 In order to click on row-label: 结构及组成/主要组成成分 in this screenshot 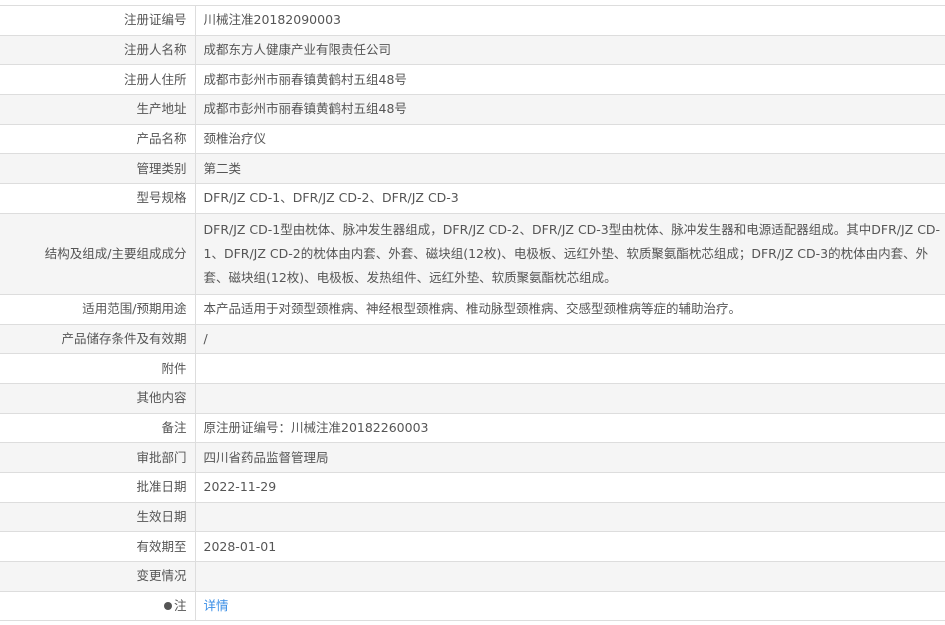, I will do `click(98, 253)`.